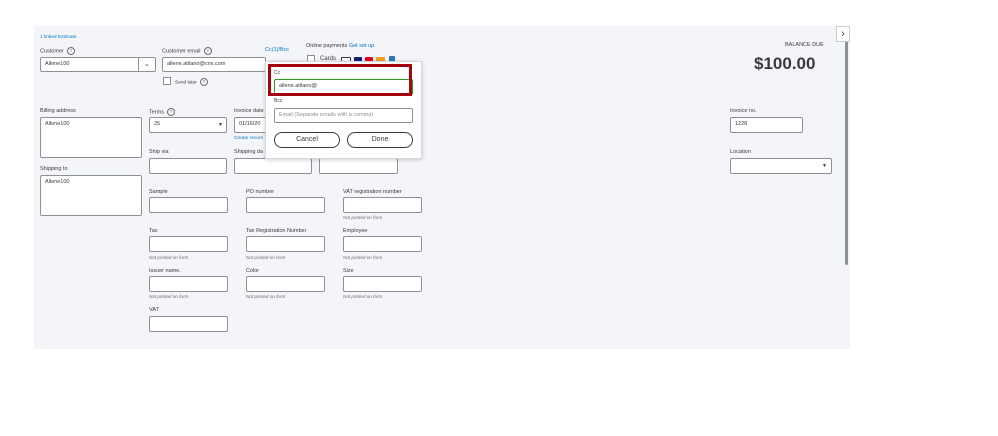 Image resolution: width=998 pixels, height=436 pixels. I want to click on chevron-right-icon: ›, so click(843, 34).